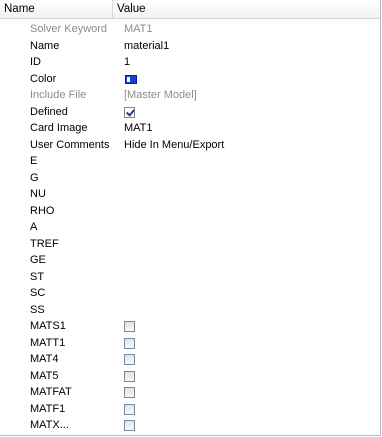 The height and width of the screenshot is (437, 382). I want to click on property-row-sc: SC, so click(190, 293).